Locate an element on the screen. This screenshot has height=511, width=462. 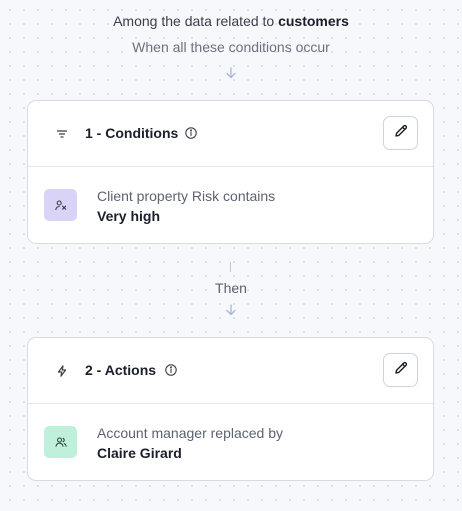
edit-actions-button is located at coordinates (400, 370).